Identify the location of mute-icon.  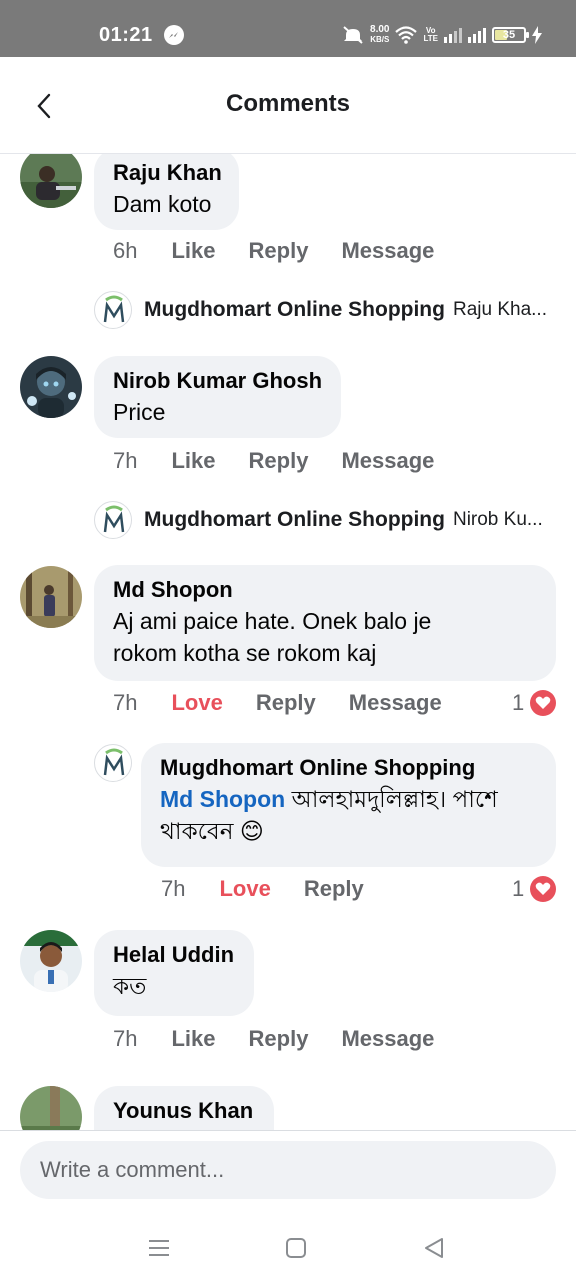
(353, 35).